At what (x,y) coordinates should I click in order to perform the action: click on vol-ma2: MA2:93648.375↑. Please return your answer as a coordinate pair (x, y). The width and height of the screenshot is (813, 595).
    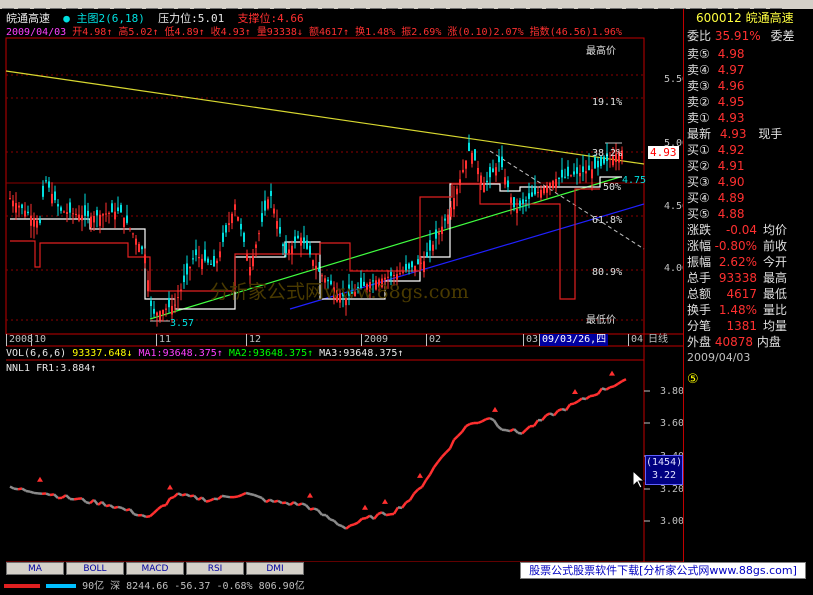
    Looking at the image, I should click on (271, 353).